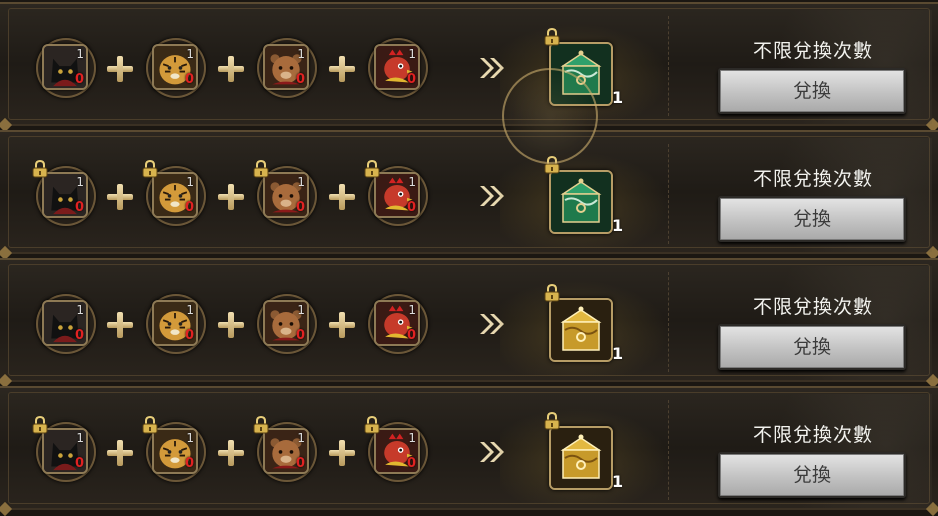 The image size is (938, 516). Describe the element at coordinates (6, 508) in the screenshot. I see `row-corner-ornament` at that location.